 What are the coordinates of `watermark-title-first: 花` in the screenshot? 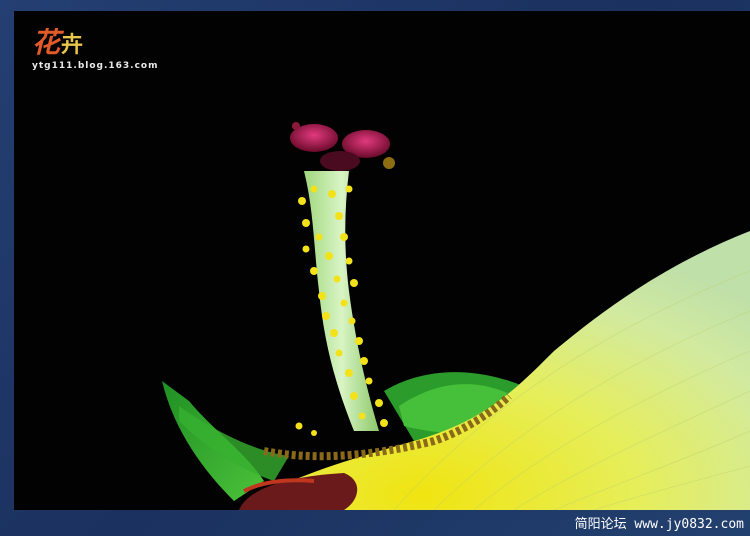 It's located at (47, 42).